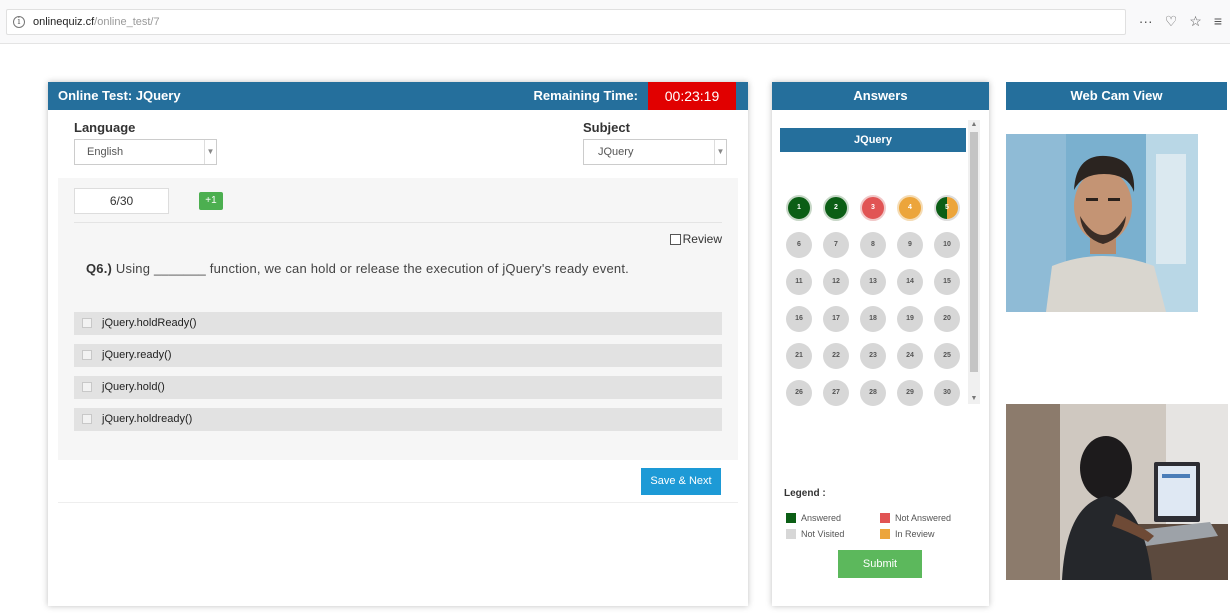 The image size is (1230, 614). I want to click on question-circle-19: 19, so click(910, 319).